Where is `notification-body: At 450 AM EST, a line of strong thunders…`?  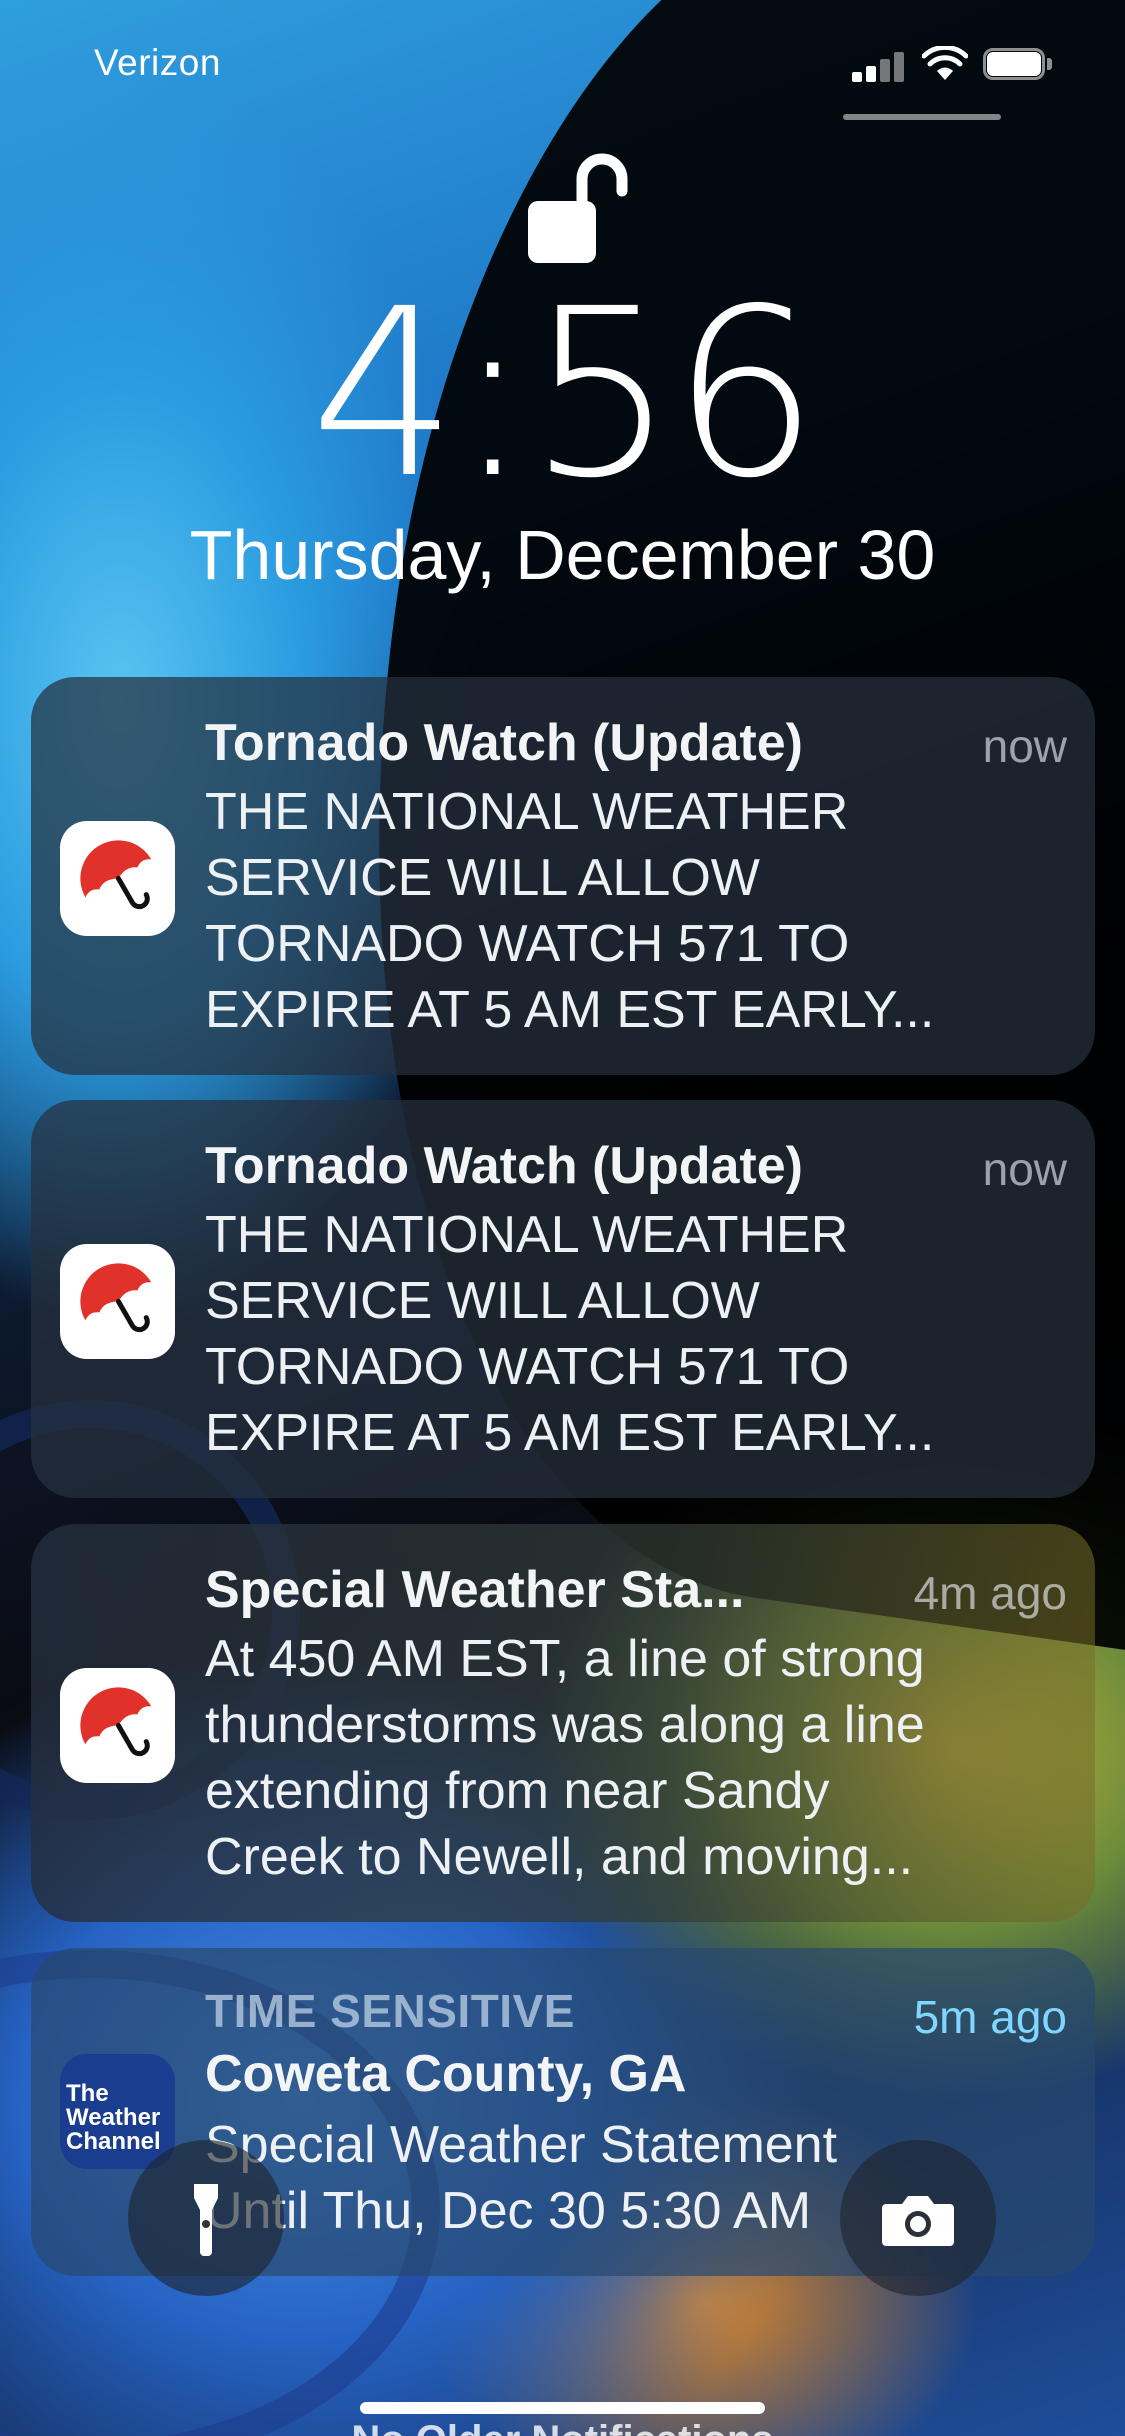 notification-body: At 450 AM EST, a line of strong thunders… is located at coordinates (635, 1758).